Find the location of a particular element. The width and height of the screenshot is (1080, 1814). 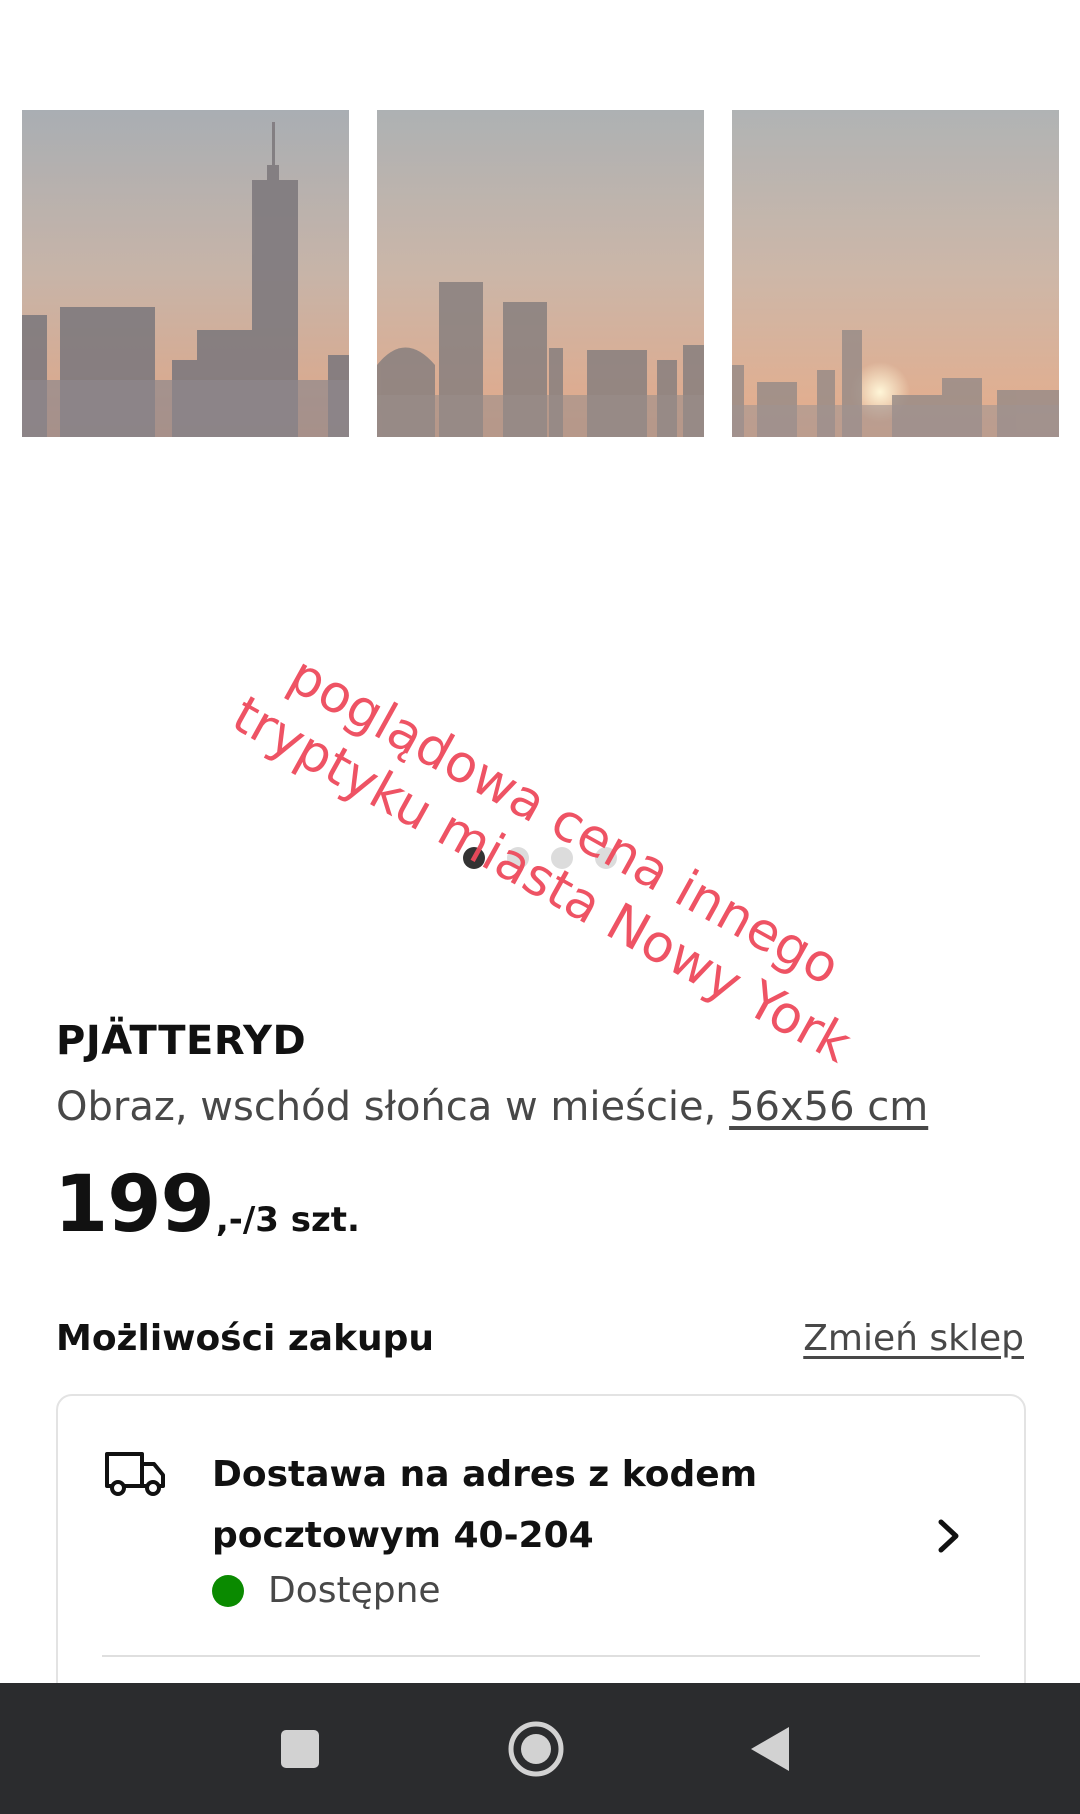

price-suffix: ,-/3 szt. is located at coordinates (287, 1220).